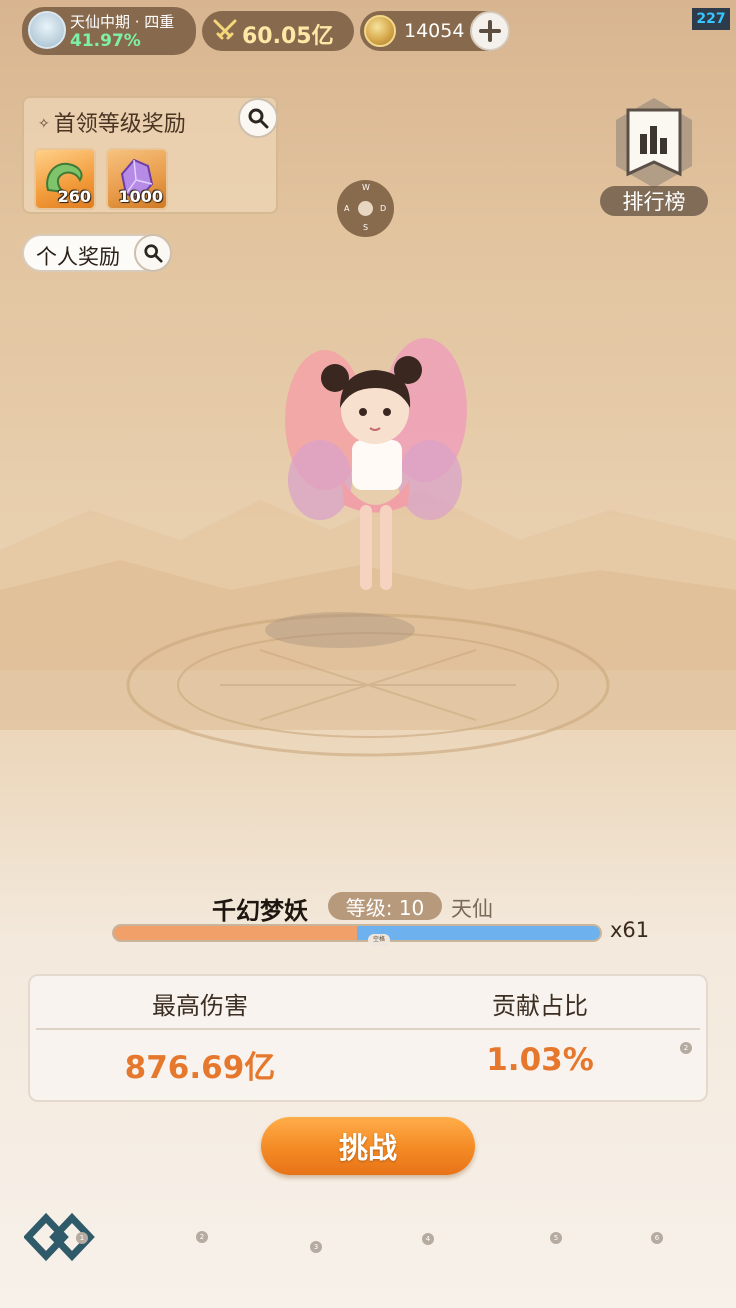  What do you see at coordinates (540, 1060) in the screenshot?
I see `contribution-value: 1.03%` at bounding box center [540, 1060].